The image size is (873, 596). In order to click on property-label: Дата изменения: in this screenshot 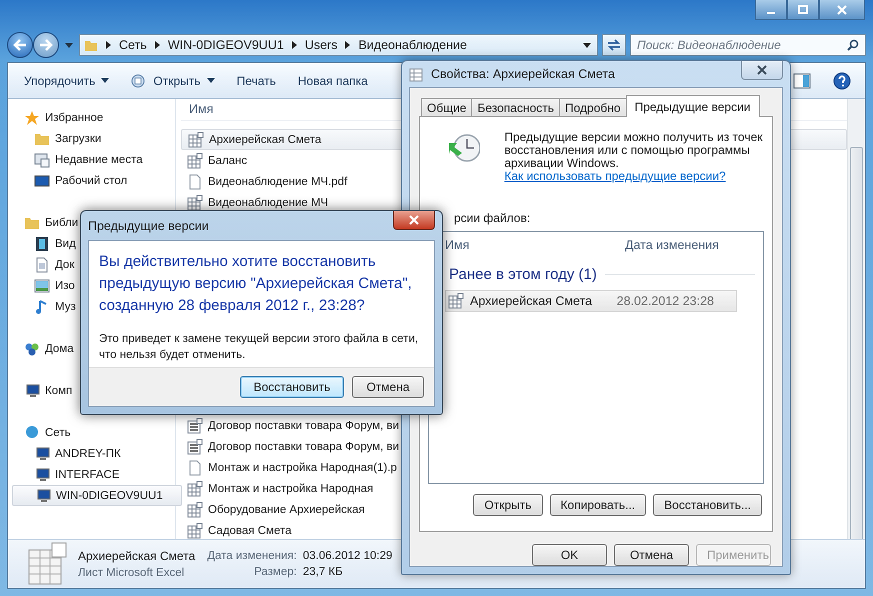, I will do `click(252, 556)`.